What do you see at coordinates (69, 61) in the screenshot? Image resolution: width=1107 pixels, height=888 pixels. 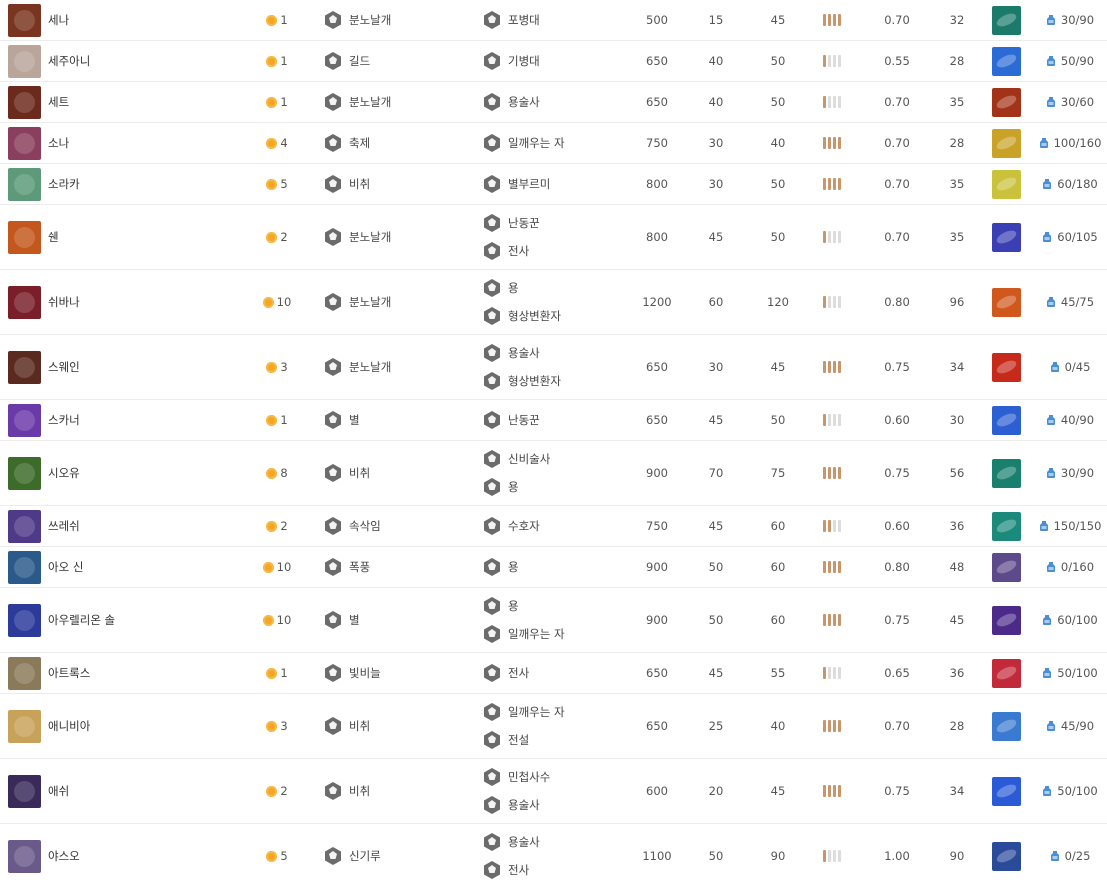 I see `champion-name: 세주아니` at bounding box center [69, 61].